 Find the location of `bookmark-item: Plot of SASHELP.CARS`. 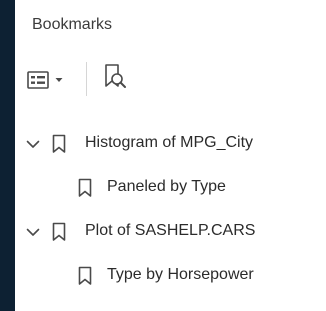

bookmark-item: Plot of SASHELP.CARS is located at coordinates (170, 232).